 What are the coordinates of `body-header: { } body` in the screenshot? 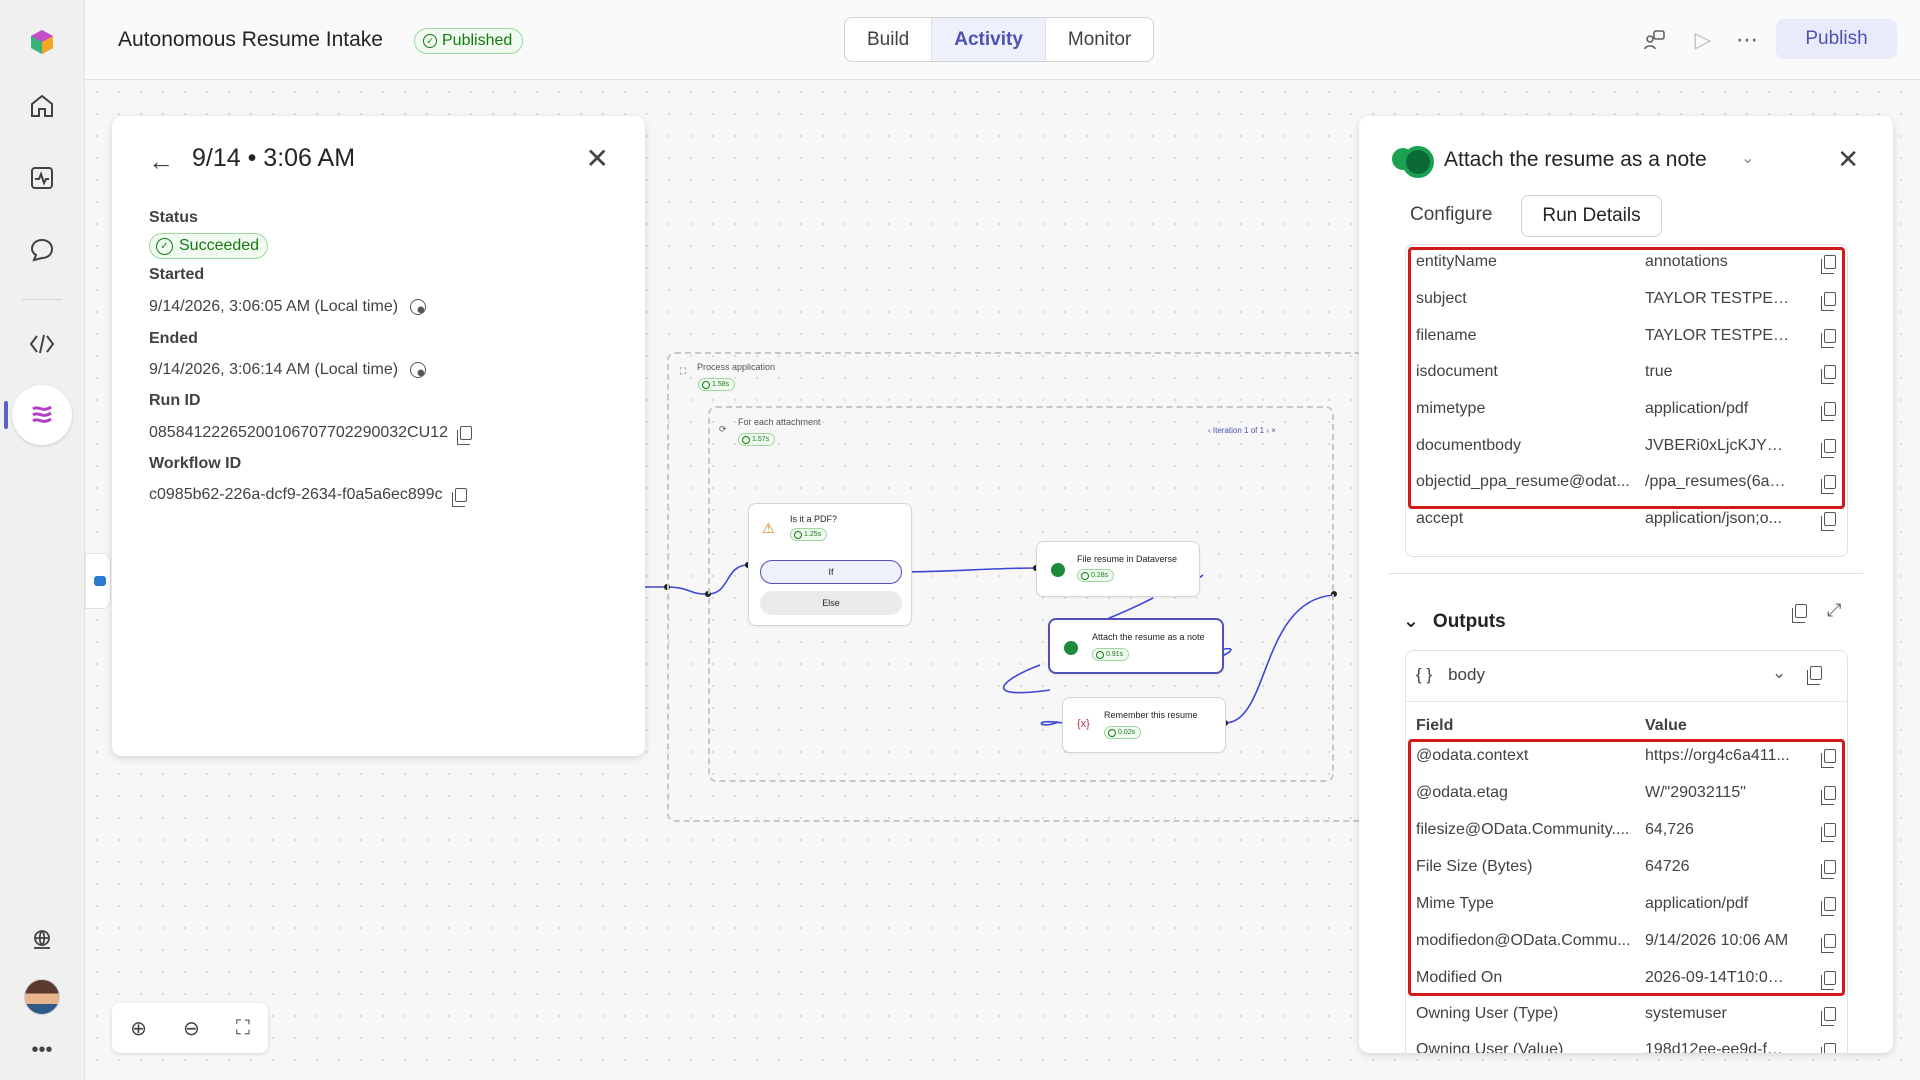 It's located at (1450, 675).